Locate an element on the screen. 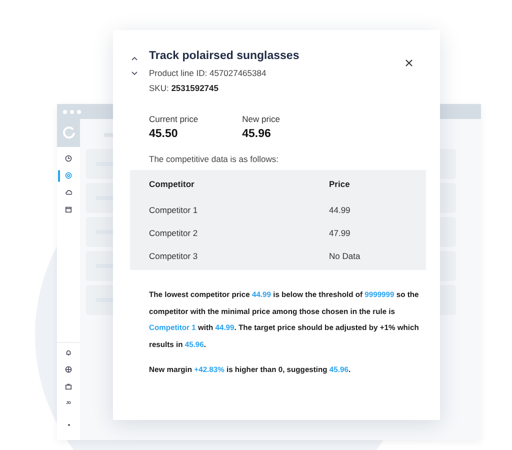 The width and height of the screenshot is (512, 450). chevron-down-icon is located at coordinates (134, 73).